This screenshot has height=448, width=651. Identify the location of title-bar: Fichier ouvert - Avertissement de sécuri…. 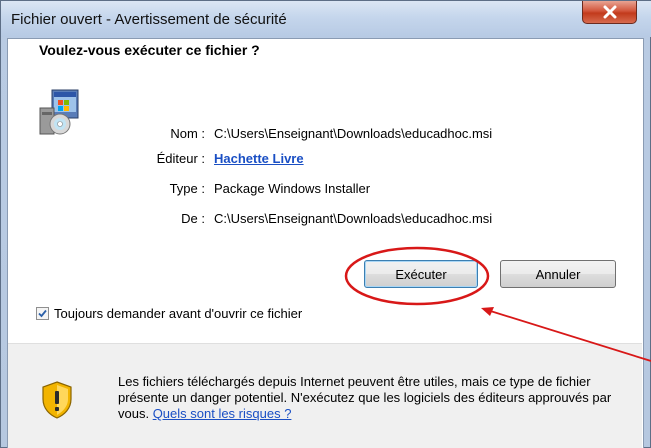
(326, 19).